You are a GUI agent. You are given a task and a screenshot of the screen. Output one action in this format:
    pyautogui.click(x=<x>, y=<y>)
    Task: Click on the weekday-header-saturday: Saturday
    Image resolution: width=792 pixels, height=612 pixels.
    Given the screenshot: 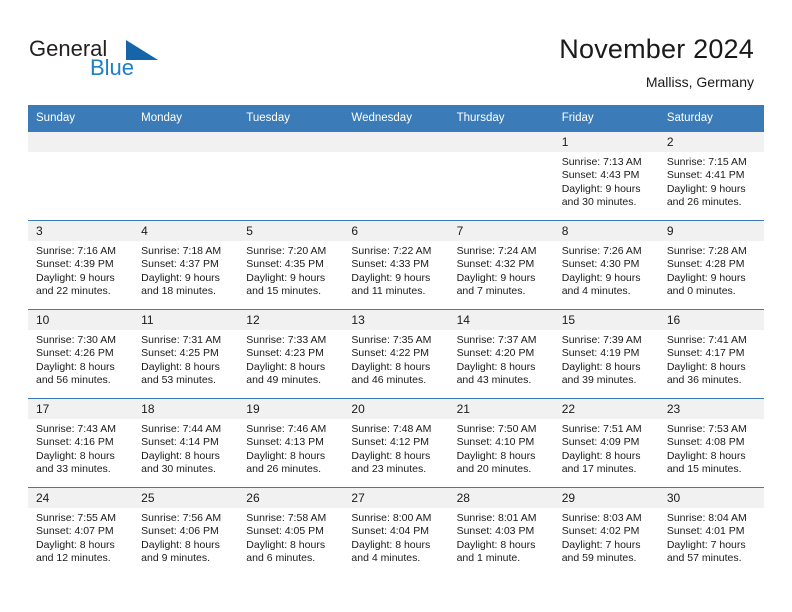 What is the action you would take?
    pyautogui.click(x=711, y=118)
    